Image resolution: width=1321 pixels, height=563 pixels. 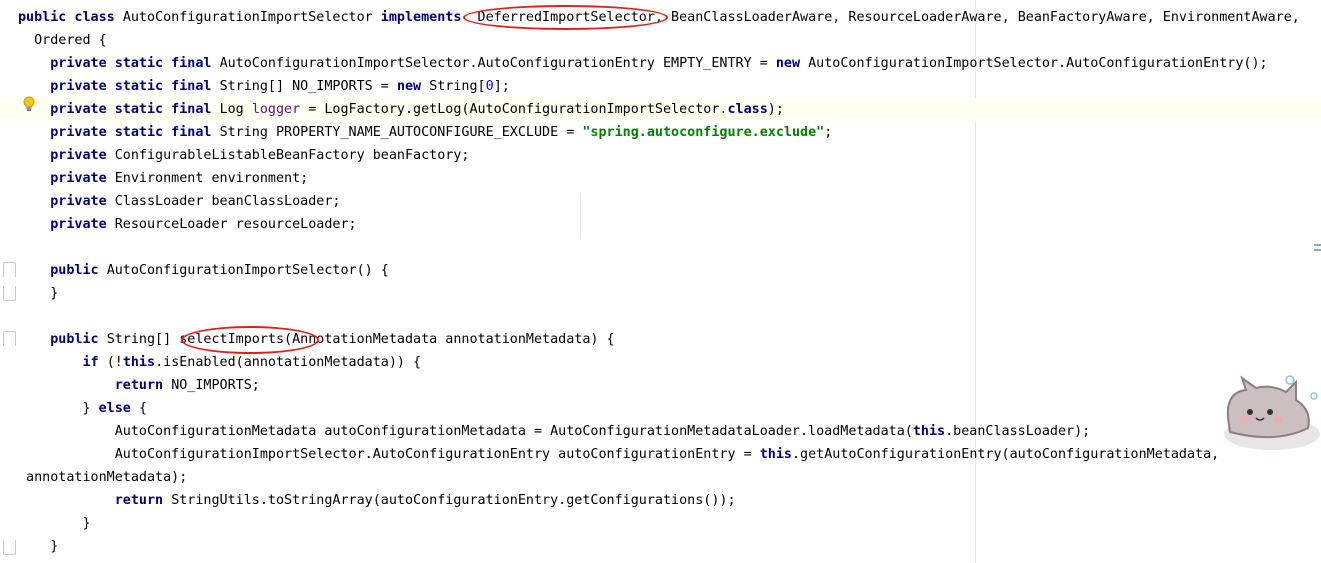 I want to click on code-token: 0, so click(x=489, y=86).